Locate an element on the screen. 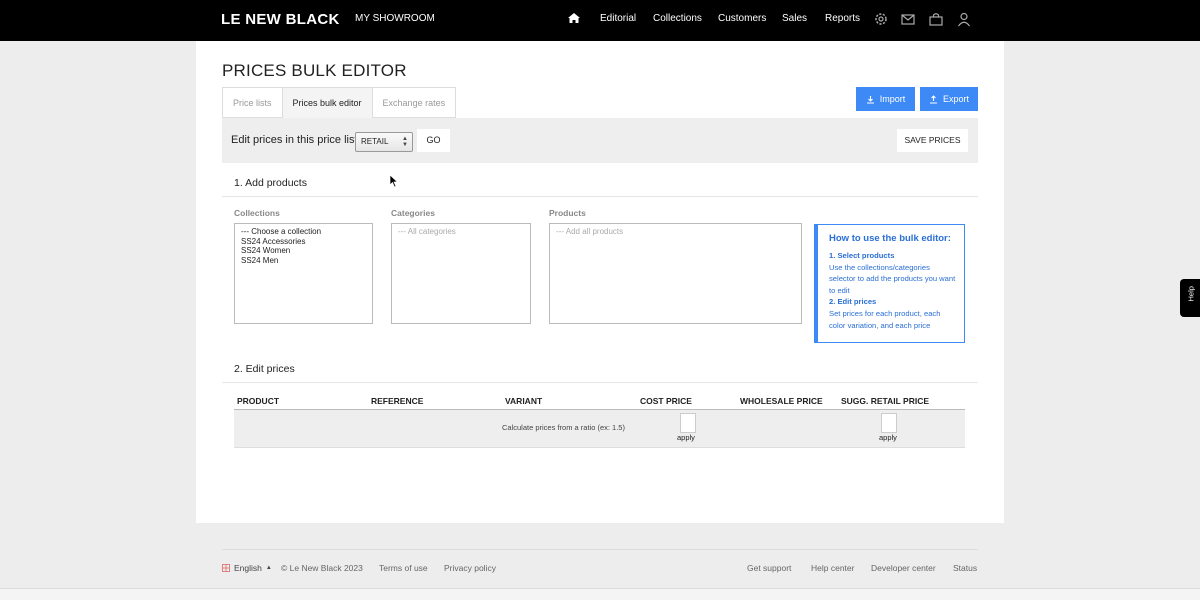  col-product: PRODUCT is located at coordinates (258, 401).